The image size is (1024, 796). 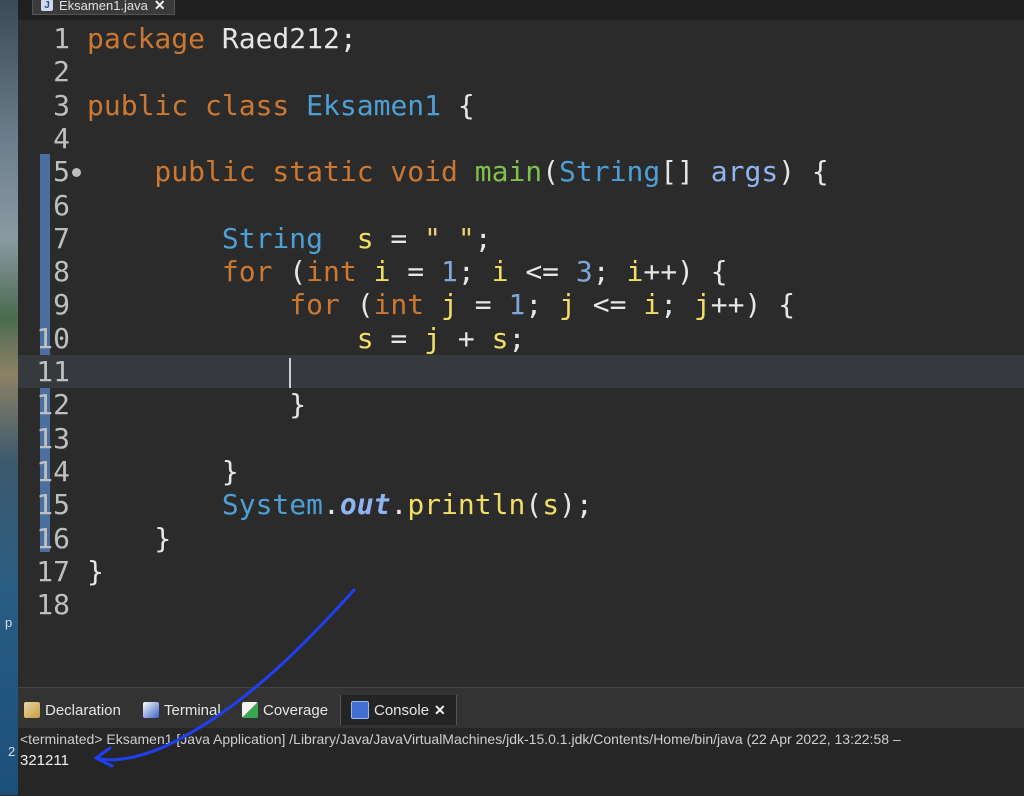 I want to click on line-number: 1, so click(x=61, y=38).